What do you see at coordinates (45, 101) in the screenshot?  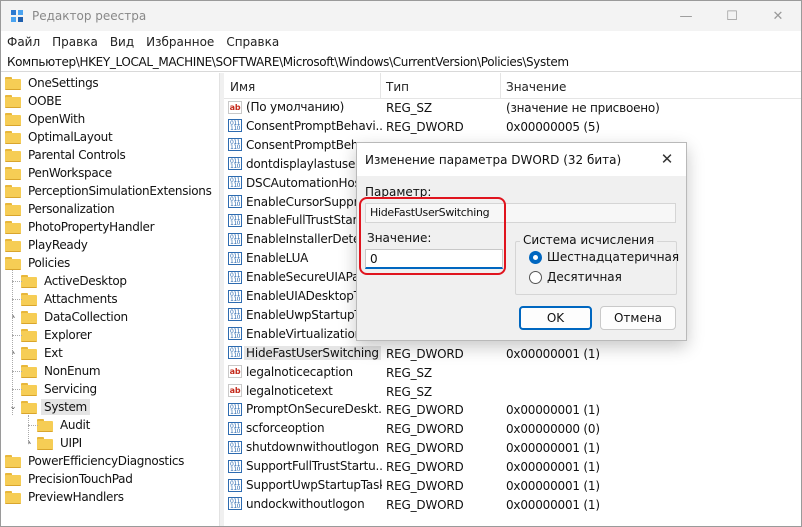 I see `tree-item-label: OOBE` at bounding box center [45, 101].